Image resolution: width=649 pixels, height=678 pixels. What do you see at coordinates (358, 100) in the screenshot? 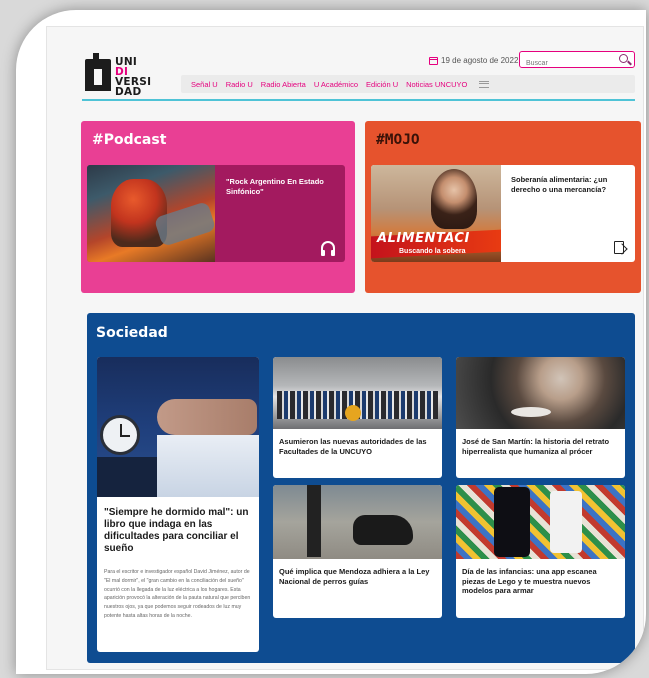
I see `header-divider` at bounding box center [358, 100].